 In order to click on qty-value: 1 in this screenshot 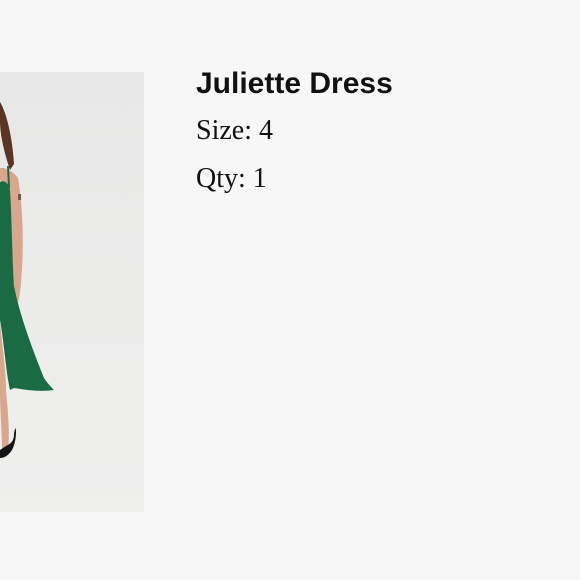, I will do `click(259, 178)`.